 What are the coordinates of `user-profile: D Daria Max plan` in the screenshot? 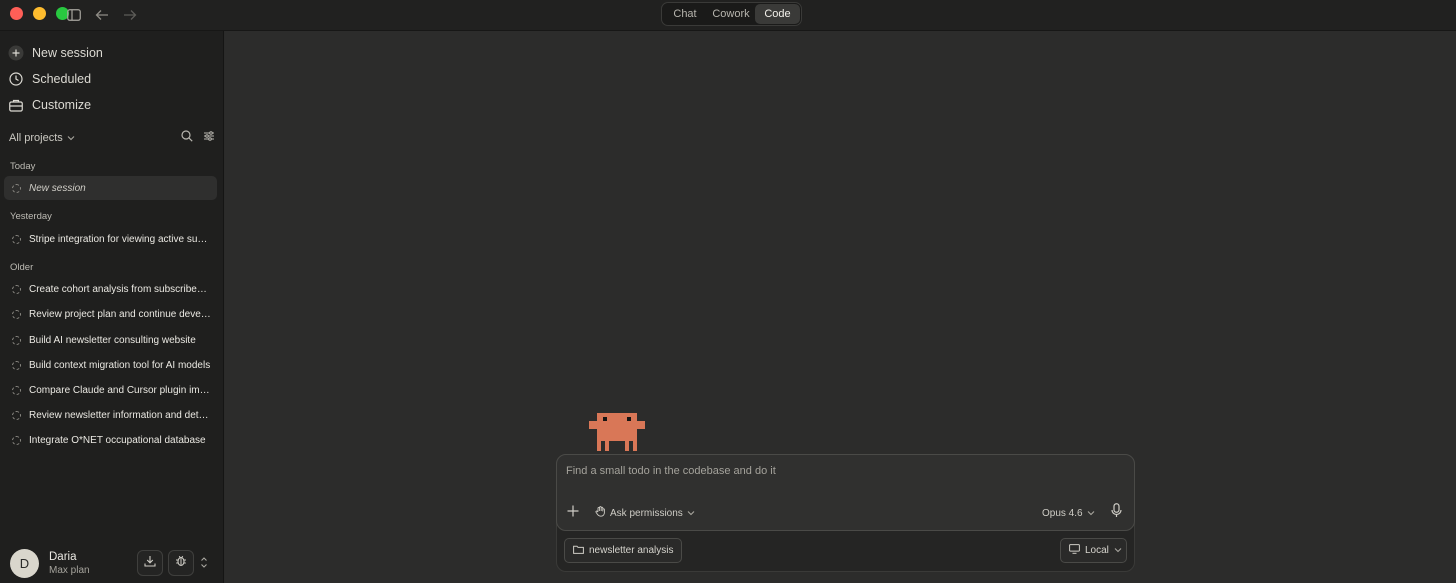 It's located at (113, 563).